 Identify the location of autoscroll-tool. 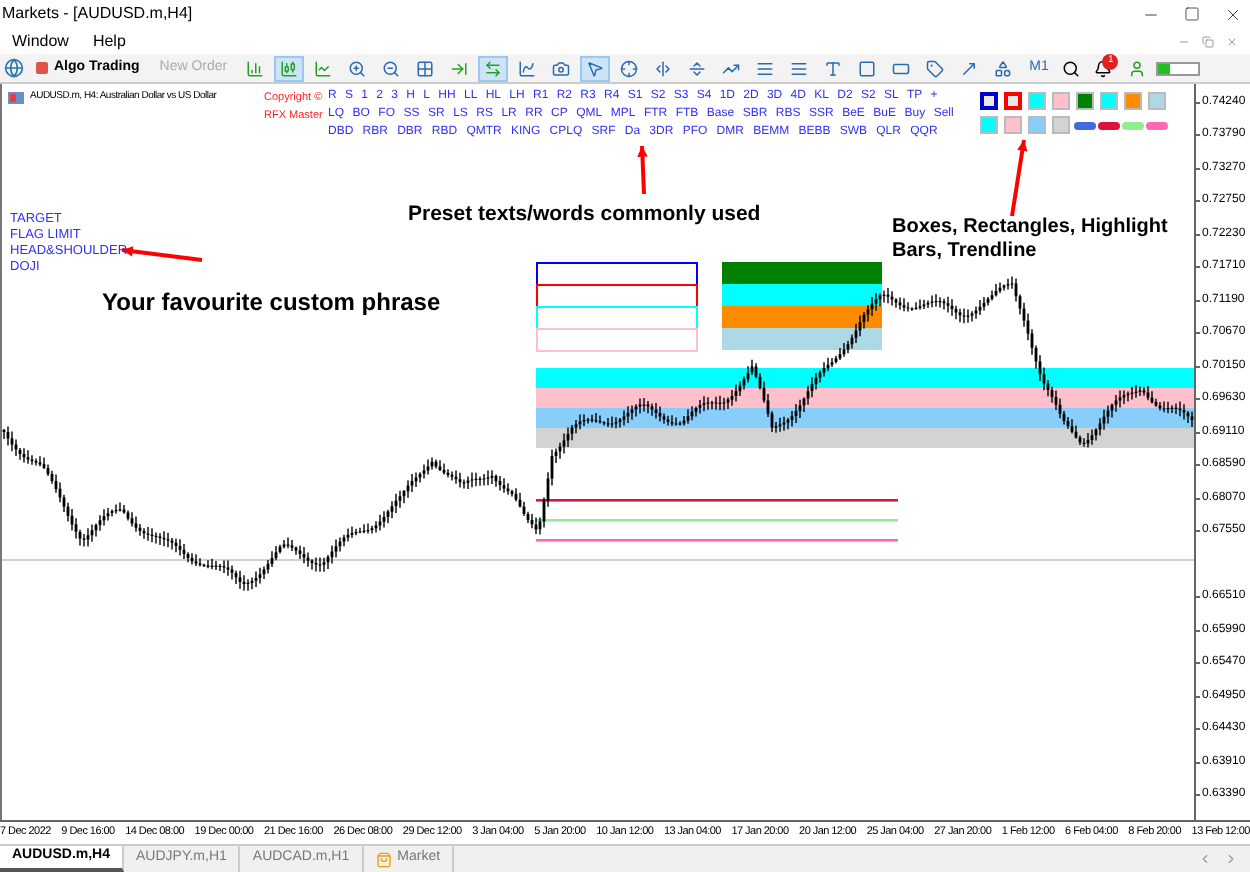
(492, 68).